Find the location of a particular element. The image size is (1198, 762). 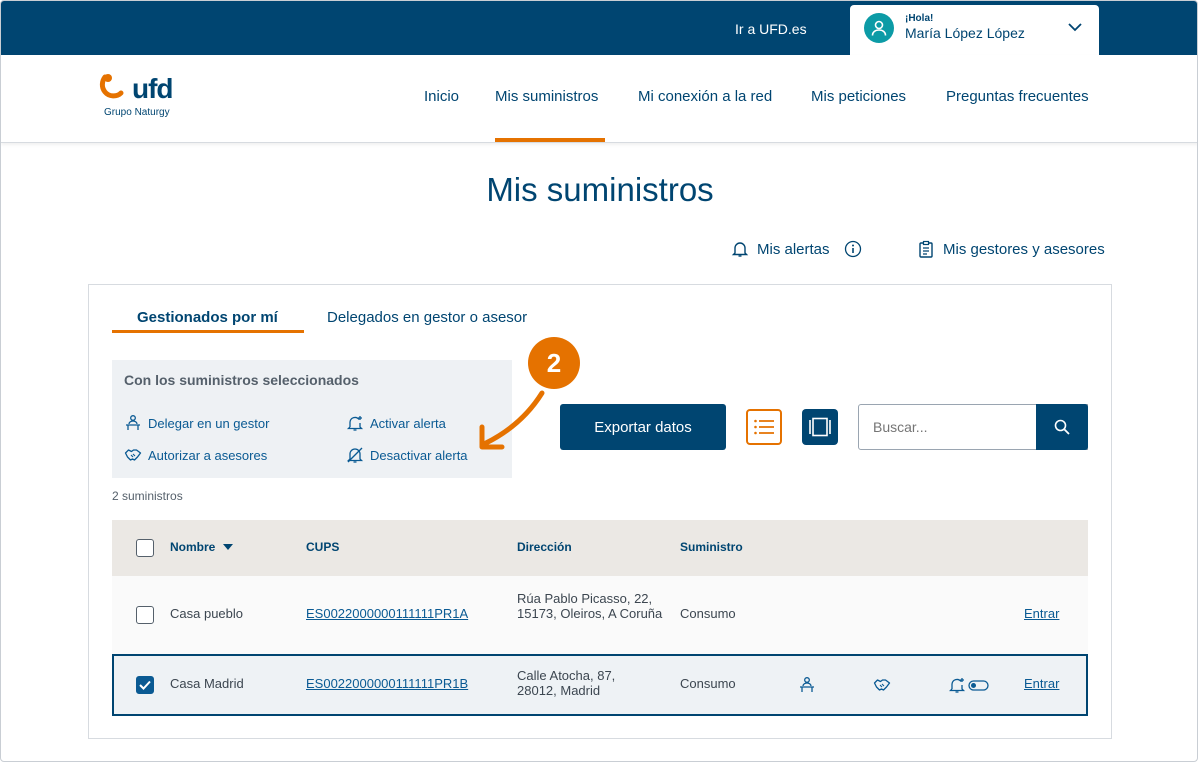

chevron-down-icon is located at coordinates (1075, 29).